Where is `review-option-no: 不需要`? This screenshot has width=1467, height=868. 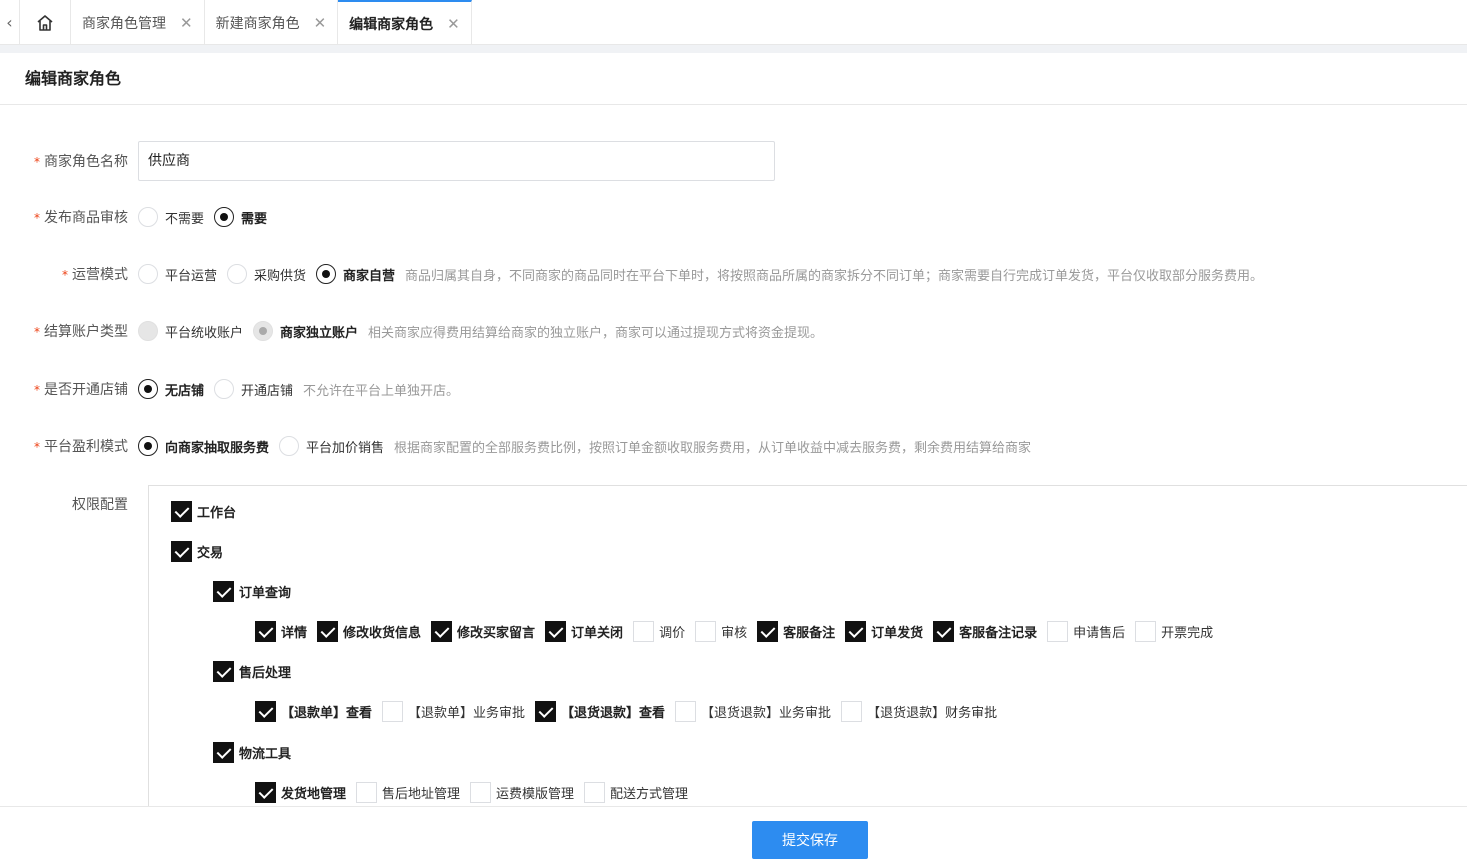
review-option-no: 不需要 is located at coordinates (171, 217).